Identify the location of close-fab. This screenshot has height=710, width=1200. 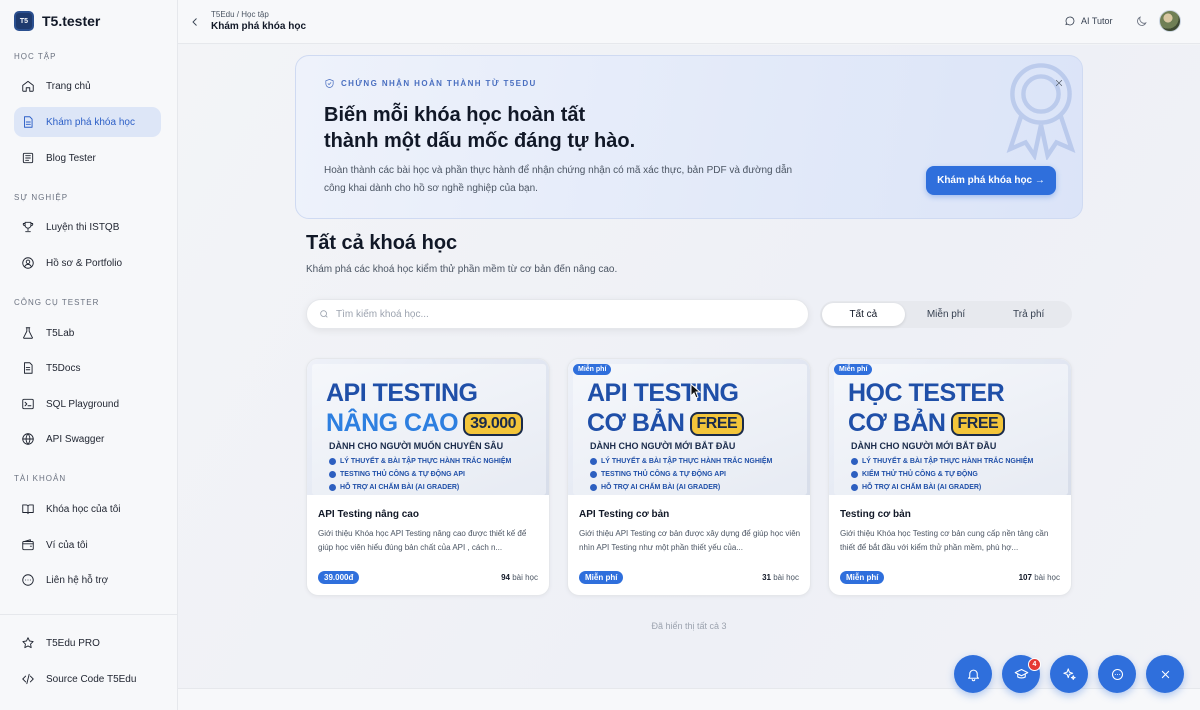
(1165, 674).